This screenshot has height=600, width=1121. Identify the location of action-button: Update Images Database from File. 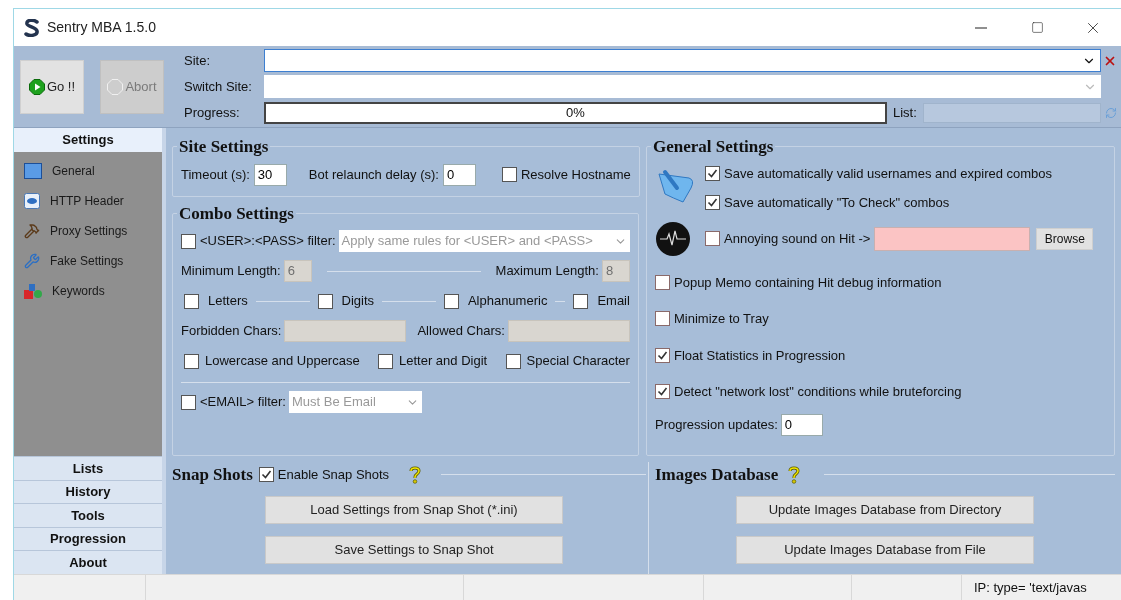
(885, 549).